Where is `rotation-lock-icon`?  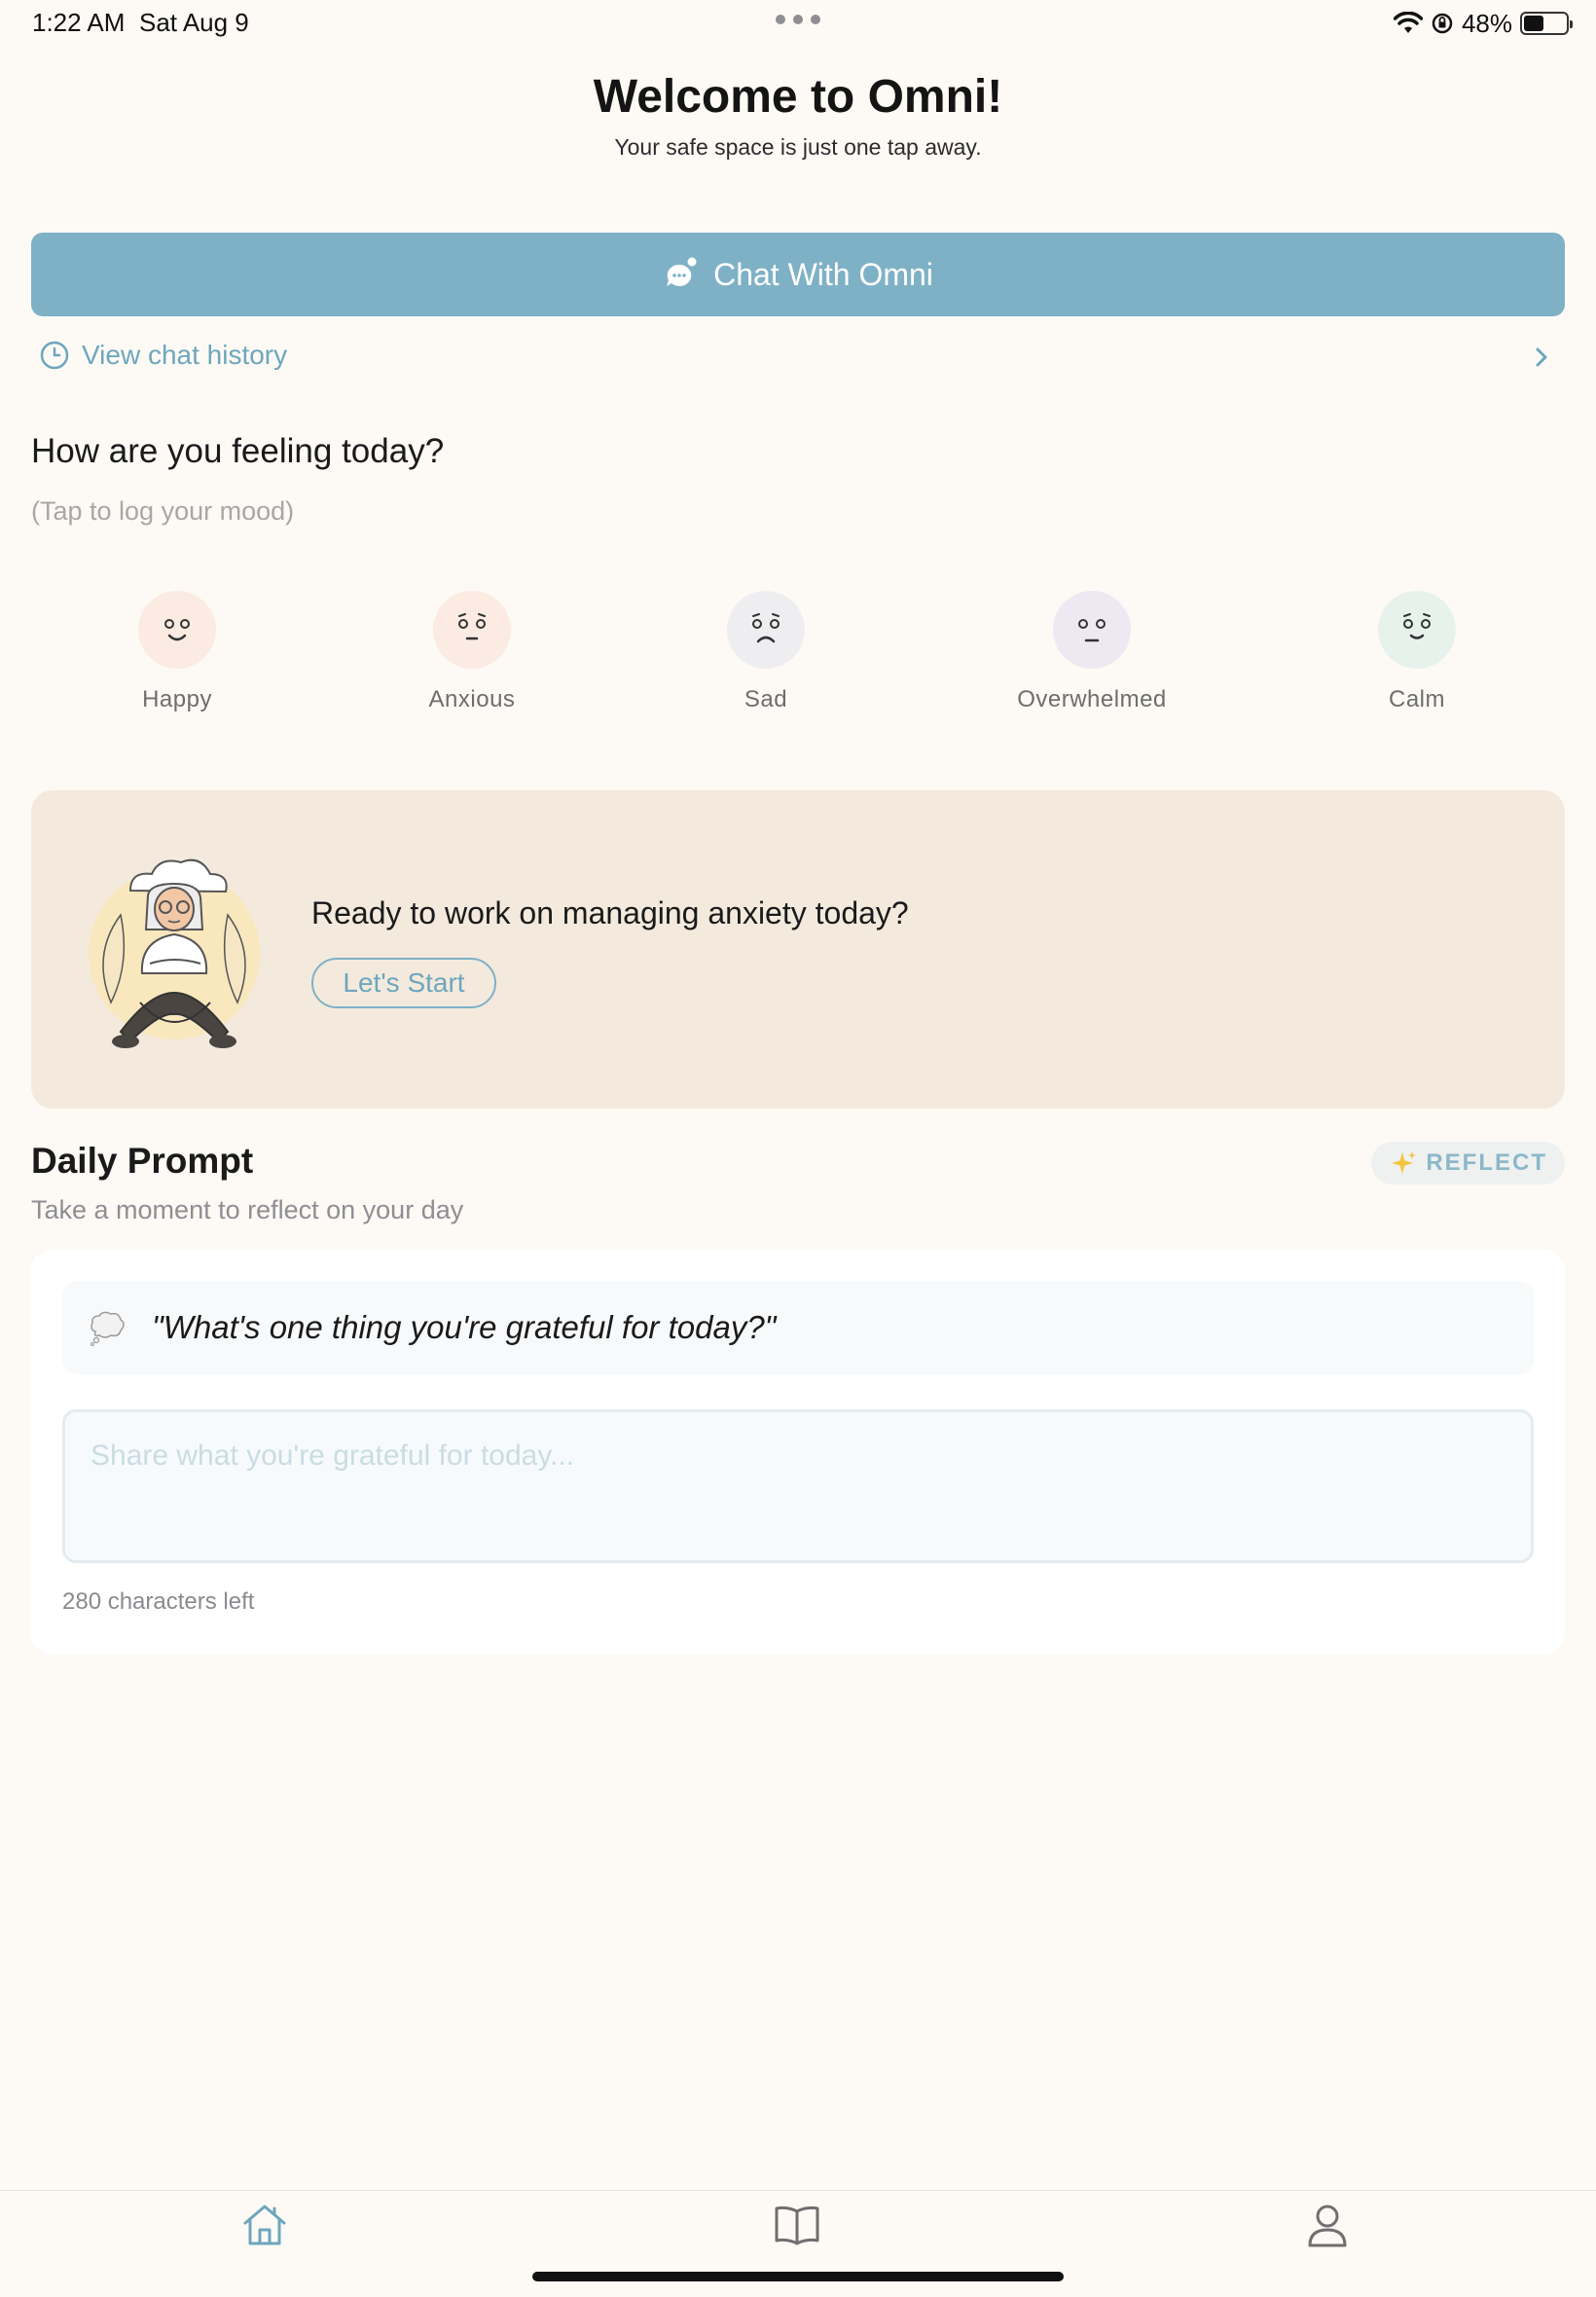 rotation-lock-icon is located at coordinates (1443, 23).